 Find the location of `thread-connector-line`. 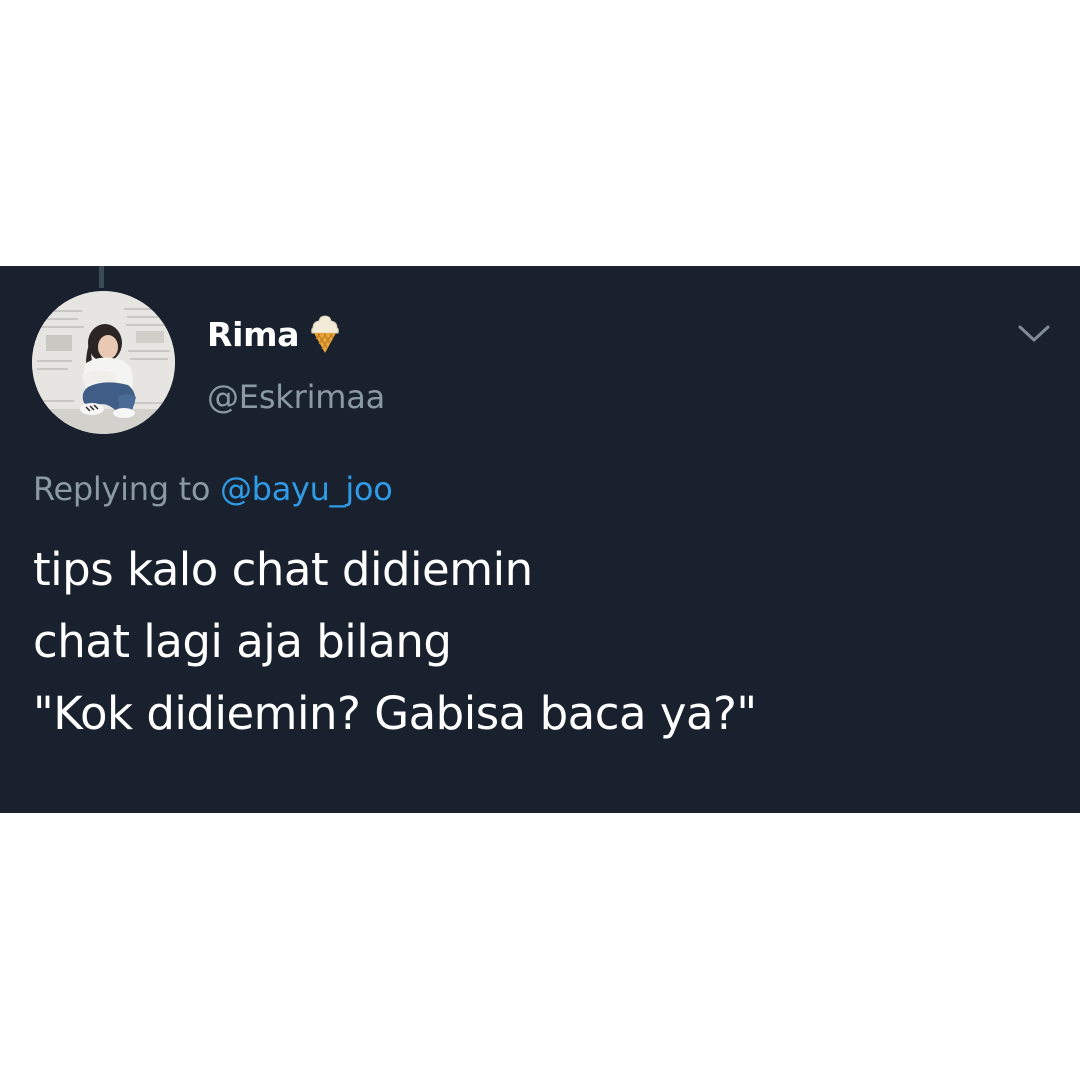

thread-connector-line is located at coordinates (101, 277).